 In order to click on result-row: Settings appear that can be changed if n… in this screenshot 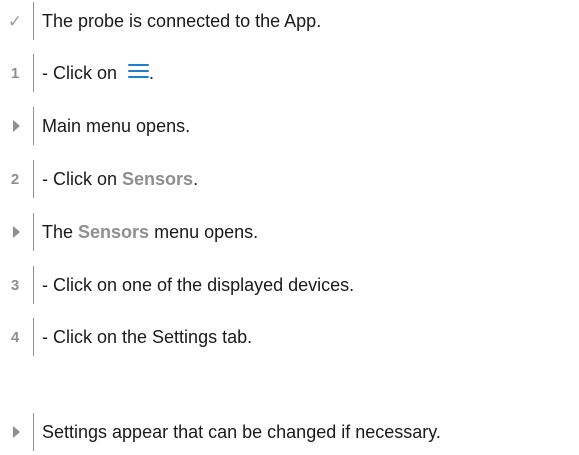, I will do `click(289, 432)`.